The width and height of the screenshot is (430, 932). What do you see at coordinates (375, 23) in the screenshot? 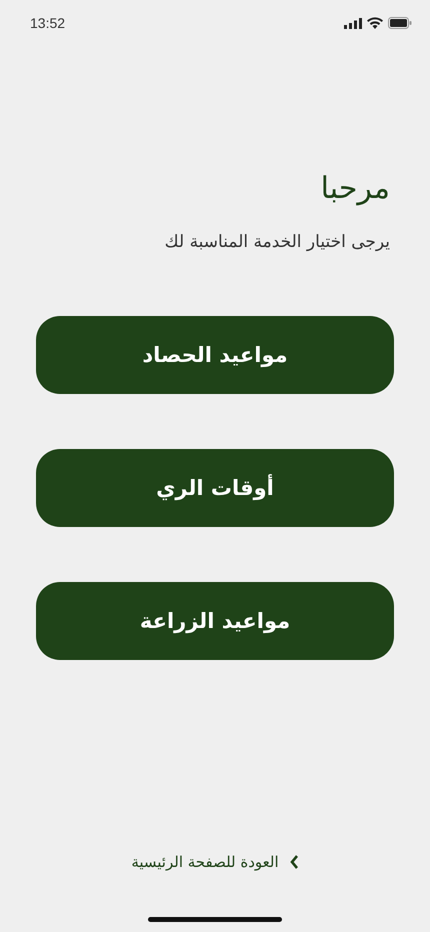
I see `wifi-icon` at bounding box center [375, 23].